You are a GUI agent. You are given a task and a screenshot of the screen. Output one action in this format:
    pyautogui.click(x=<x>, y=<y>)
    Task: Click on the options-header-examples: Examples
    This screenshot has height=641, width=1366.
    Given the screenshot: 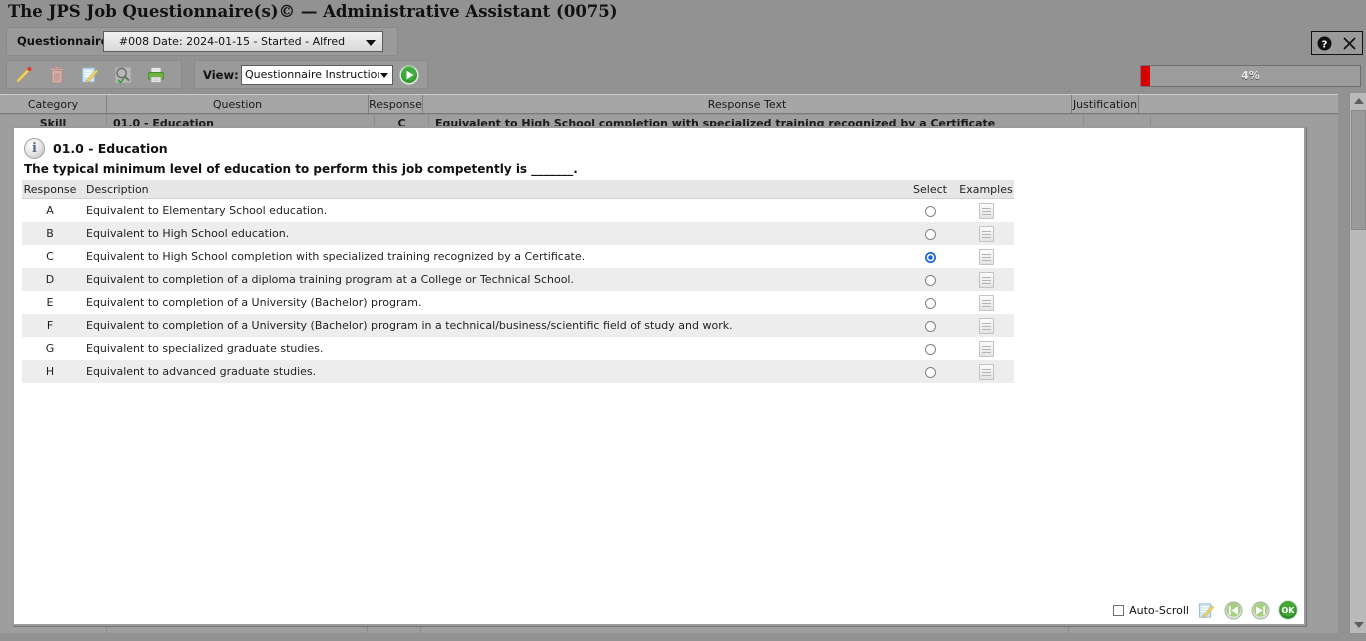 What is the action you would take?
    pyautogui.click(x=986, y=189)
    